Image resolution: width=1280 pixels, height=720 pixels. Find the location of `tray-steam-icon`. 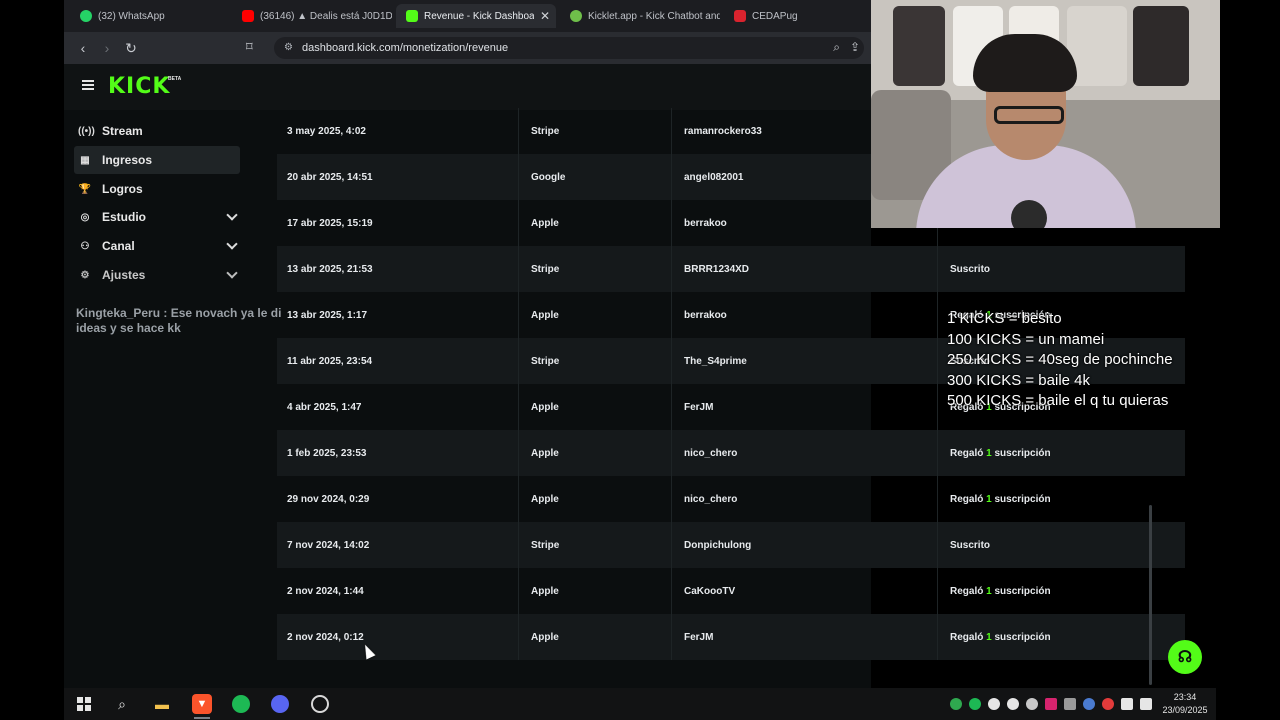

tray-steam-icon is located at coordinates (1089, 704).